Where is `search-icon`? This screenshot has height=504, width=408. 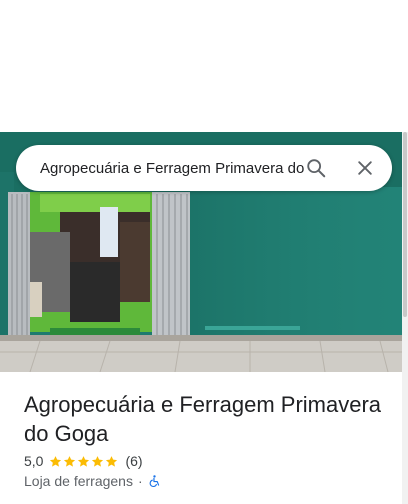
search-icon is located at coordinates (316, 168).